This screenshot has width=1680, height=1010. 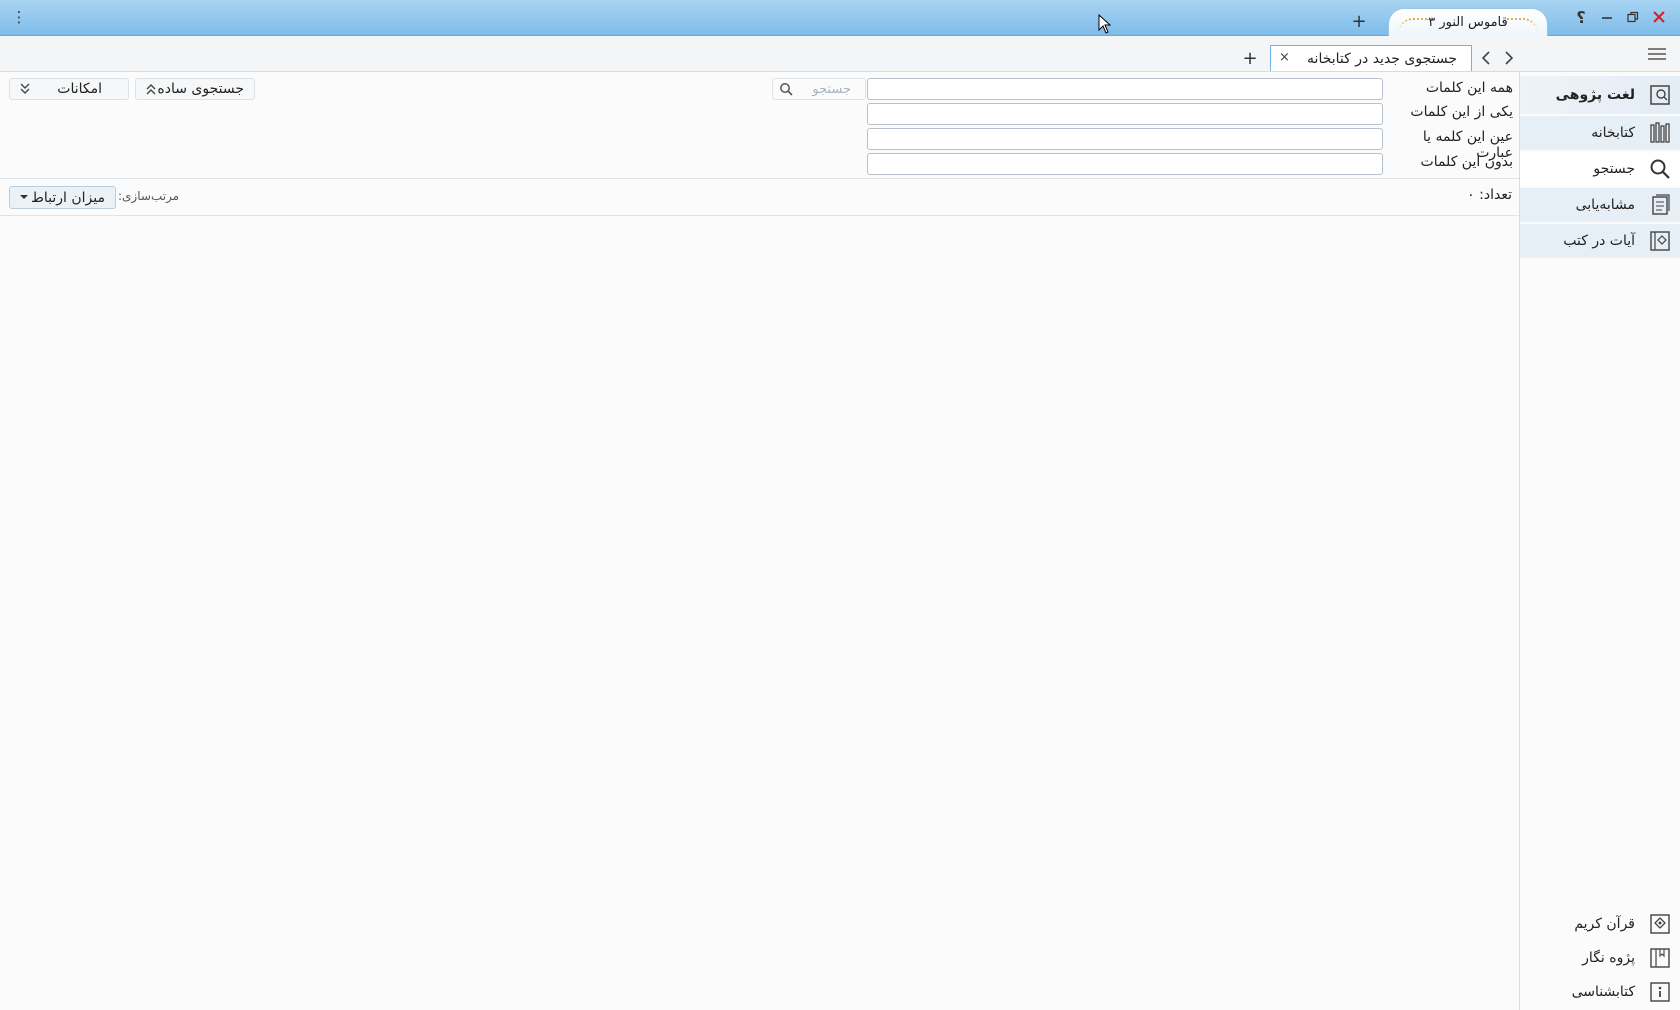 I want to click on sort-label: مرتب‌سازی:, so click(x=149, y=196).